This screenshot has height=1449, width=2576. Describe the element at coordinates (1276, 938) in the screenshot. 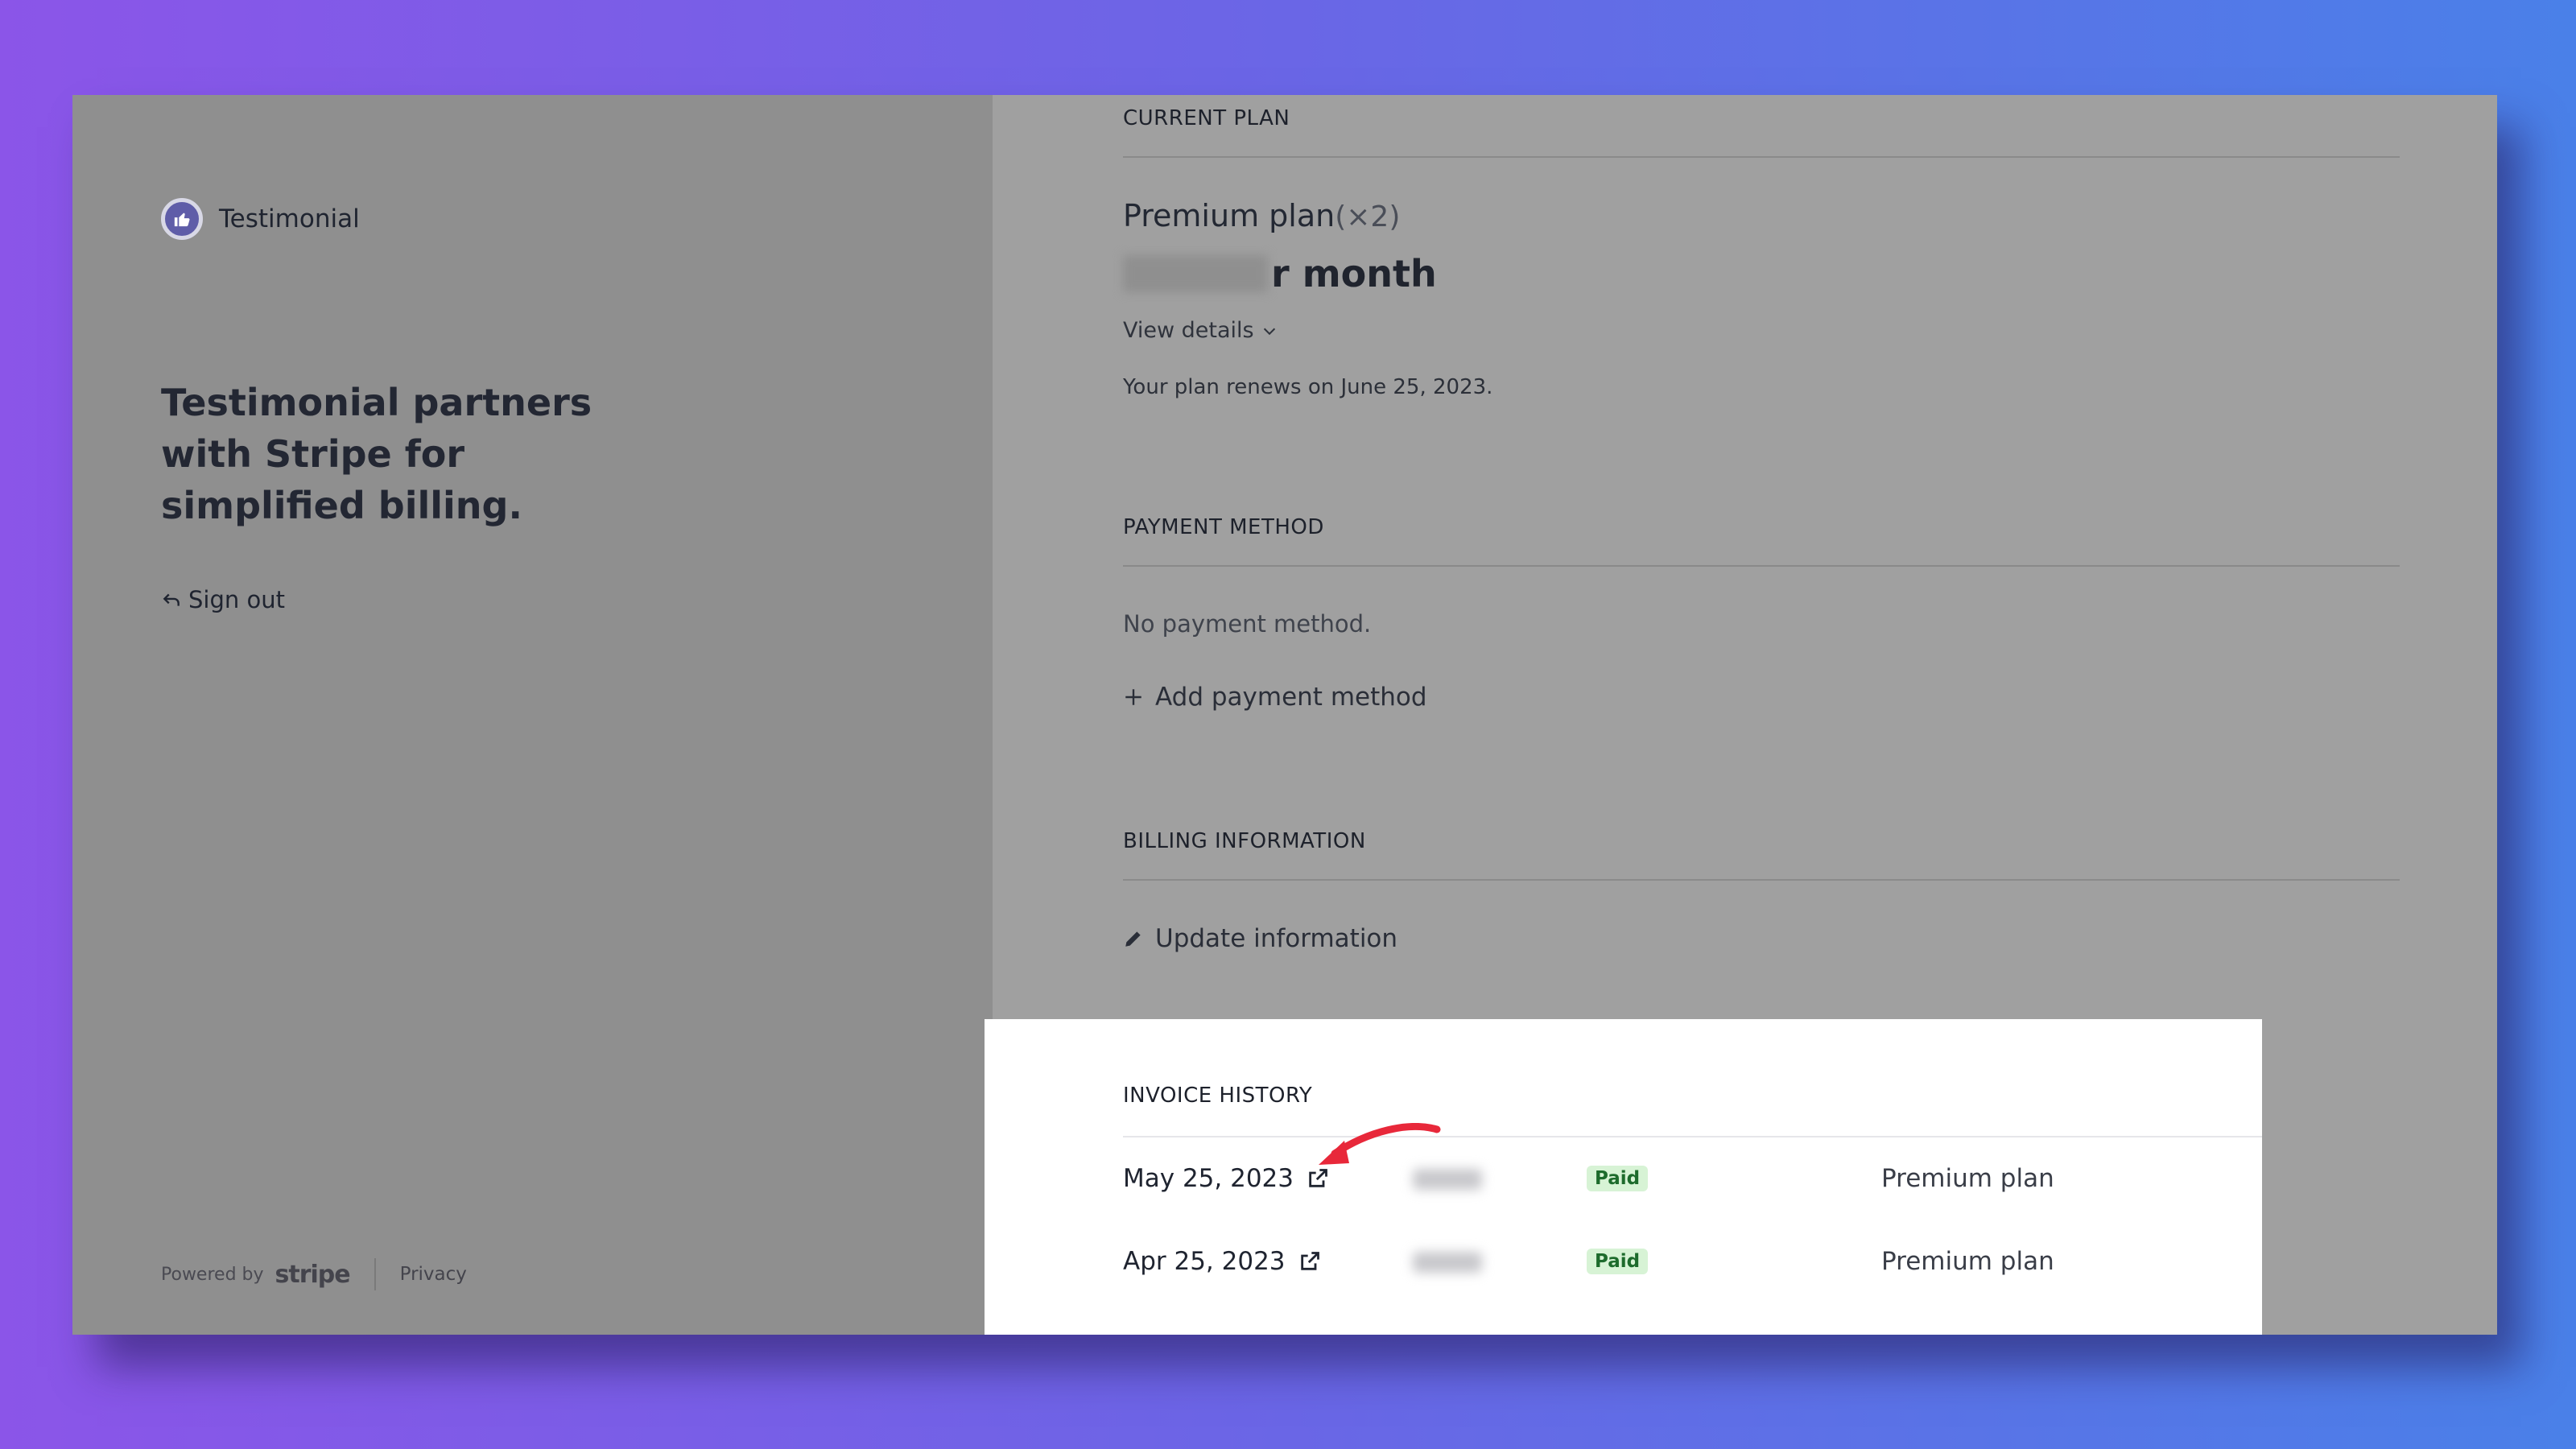

I see `update-information-label: Update information` at that location.